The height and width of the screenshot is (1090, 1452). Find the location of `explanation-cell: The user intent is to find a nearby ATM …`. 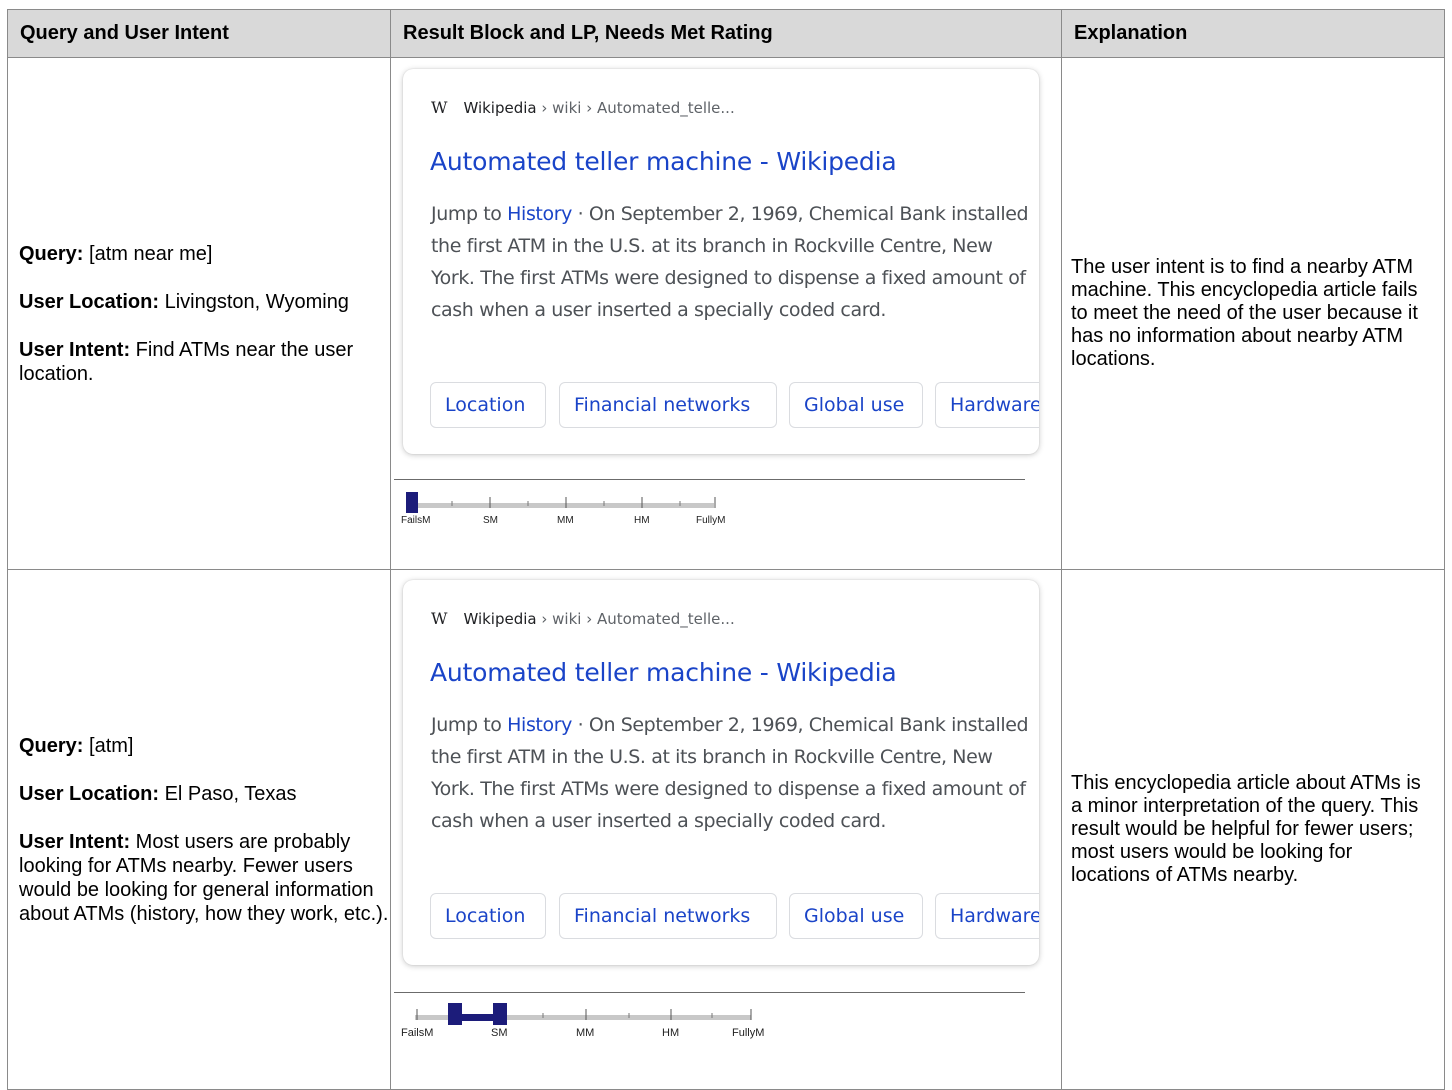

explanation-cell: The user intent is to find a nearby ATM … is located at coordinates (1253, 313).